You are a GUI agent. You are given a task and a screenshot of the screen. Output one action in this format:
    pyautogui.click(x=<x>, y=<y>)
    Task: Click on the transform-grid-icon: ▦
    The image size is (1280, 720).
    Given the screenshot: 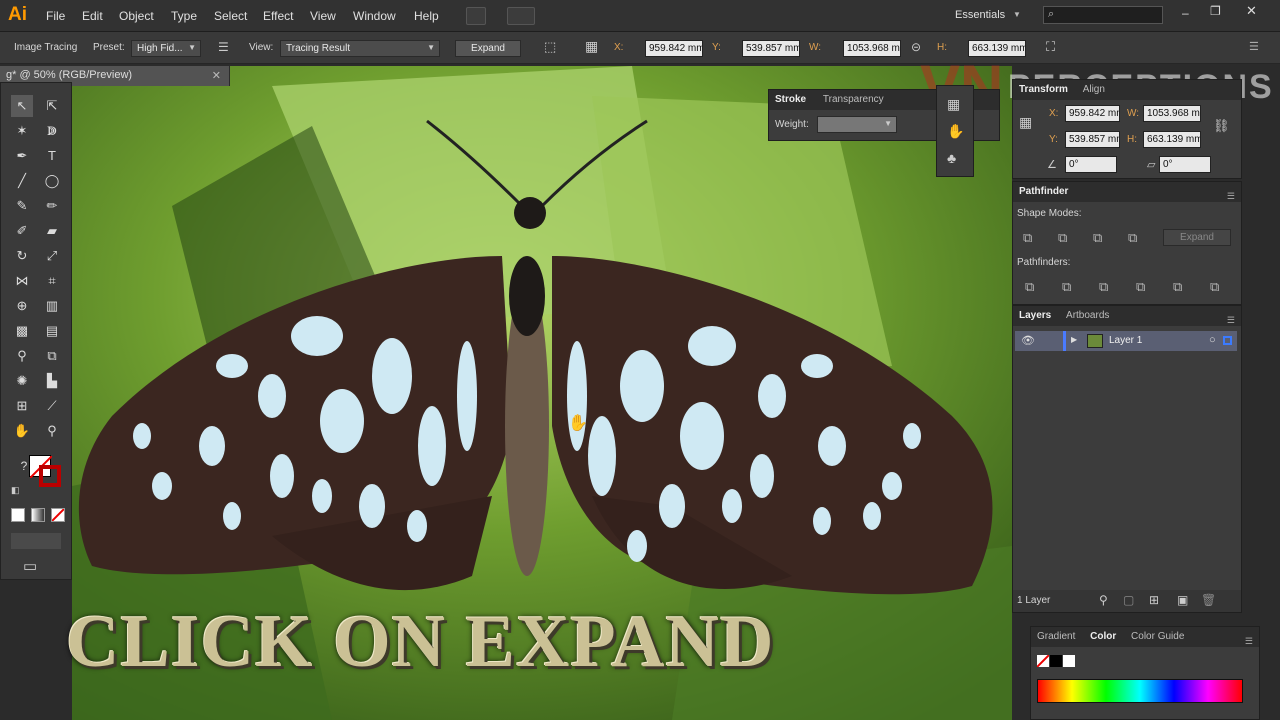 What is the action you would take?
    pyautogui.click(x=591, y=46)
    